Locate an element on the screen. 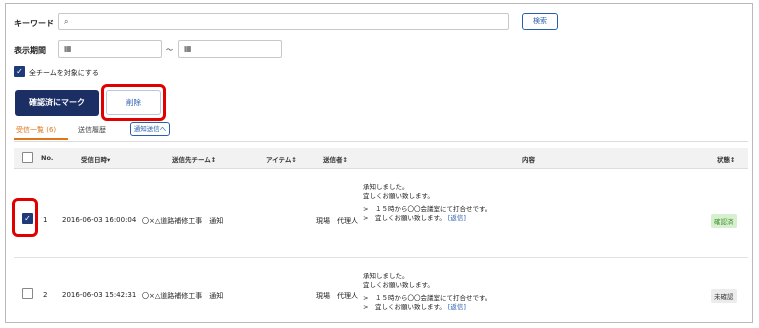 This screenshot has height=328, width=759. select-all-checkbox is located at coordinates (27, 157).